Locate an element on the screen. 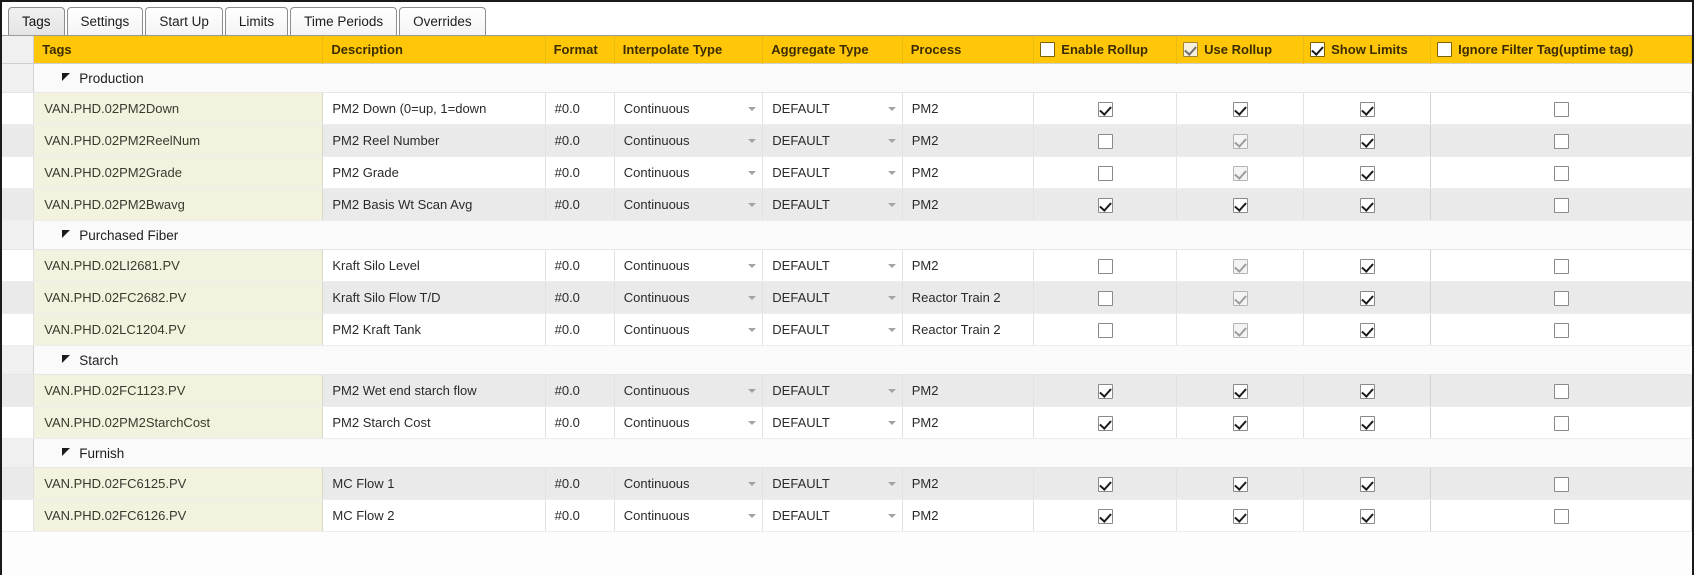  tab-start-up: Start Up is located at coordinates (184, 21).